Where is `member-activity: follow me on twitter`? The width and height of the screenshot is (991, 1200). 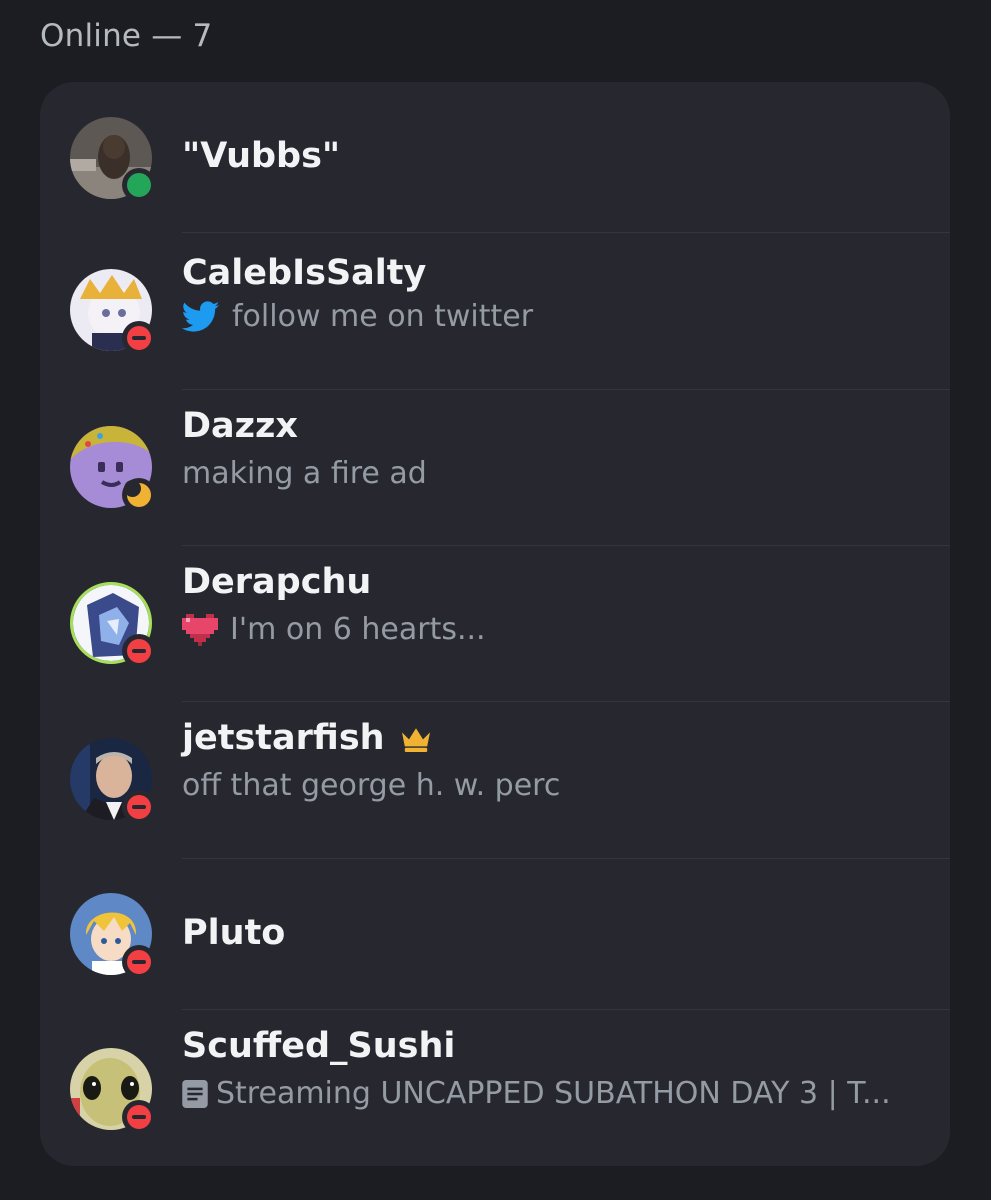 member-activity: follow me on twitter is located at coordinates (357, 316).